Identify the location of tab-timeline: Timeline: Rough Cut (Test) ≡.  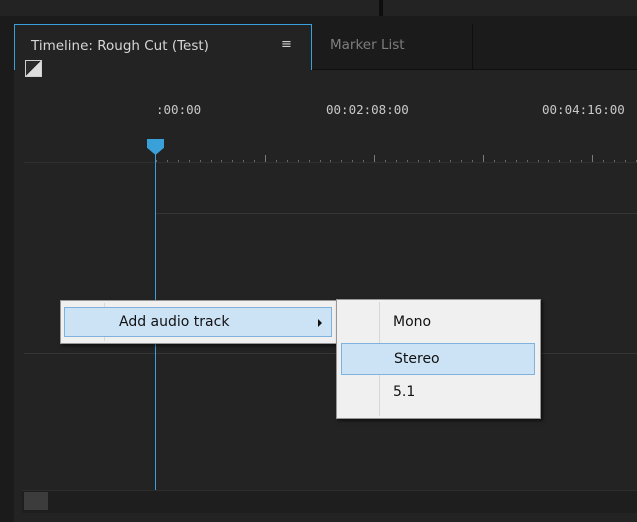
(163, 47).